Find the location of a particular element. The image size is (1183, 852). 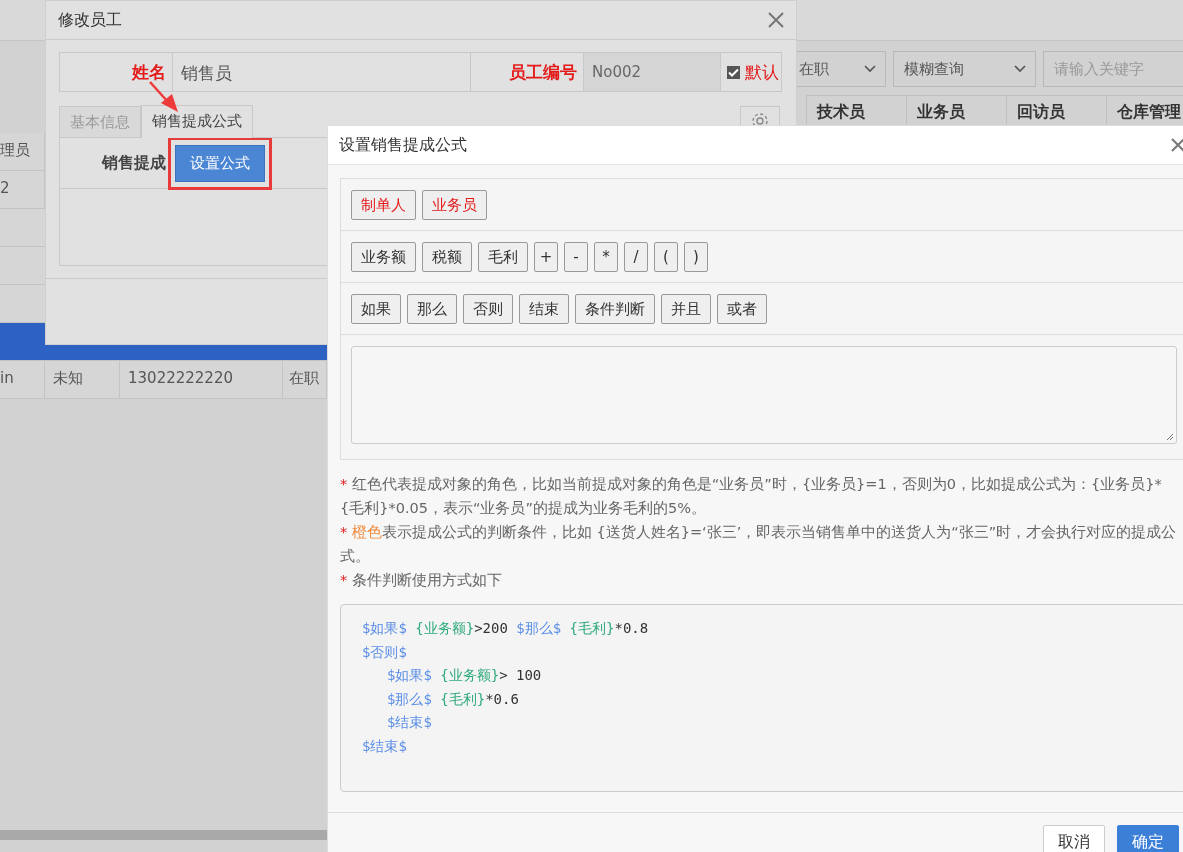

formula-button: 毛利 is located at coordinates (503, 257).